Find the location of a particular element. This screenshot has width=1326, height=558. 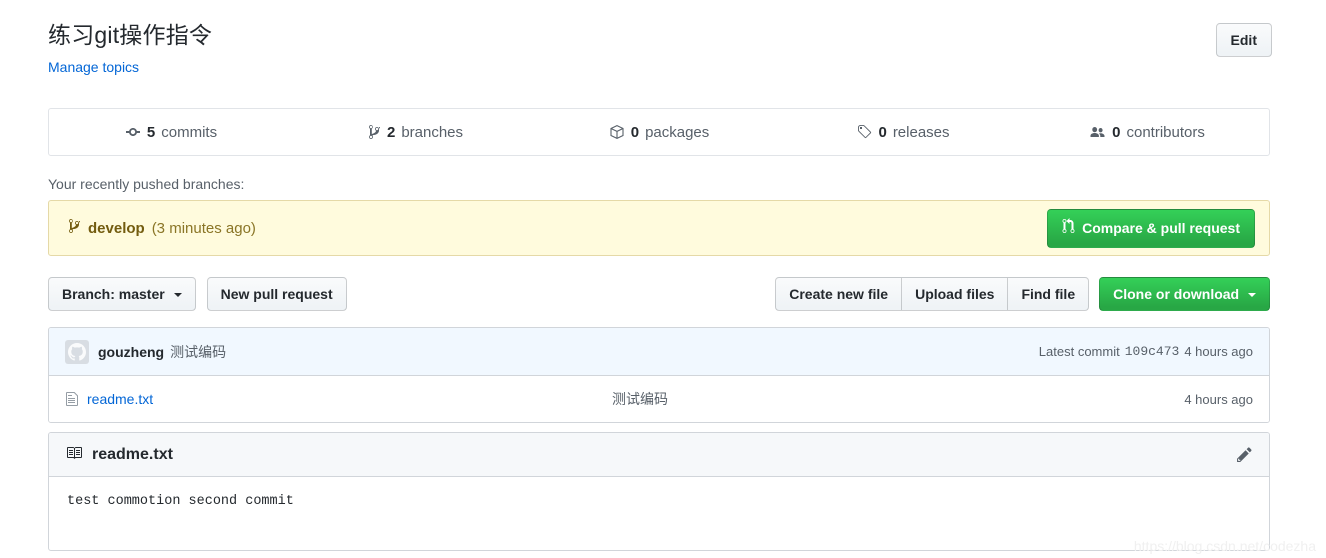

pushed-branch-name: develop is located at coordinates (116, 228).